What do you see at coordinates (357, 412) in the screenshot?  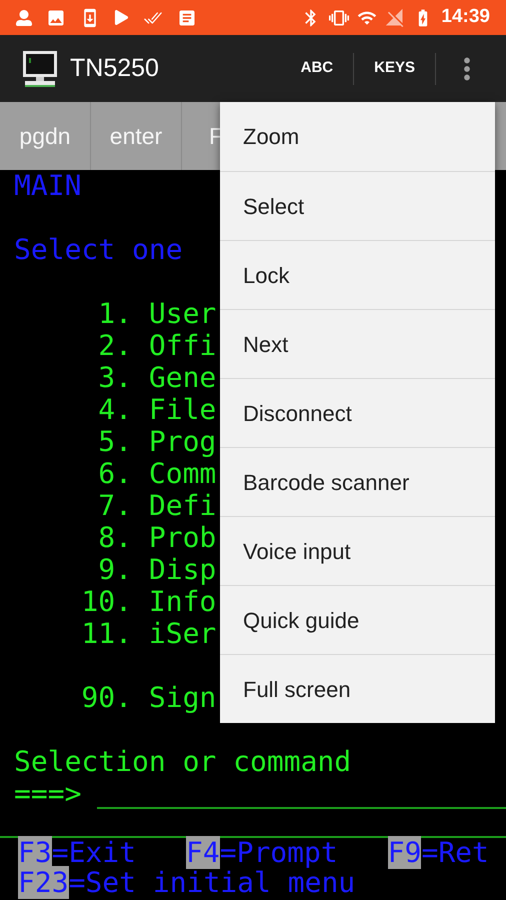 I see `menu-item: Disconnect` at bounding box center [357, 412].